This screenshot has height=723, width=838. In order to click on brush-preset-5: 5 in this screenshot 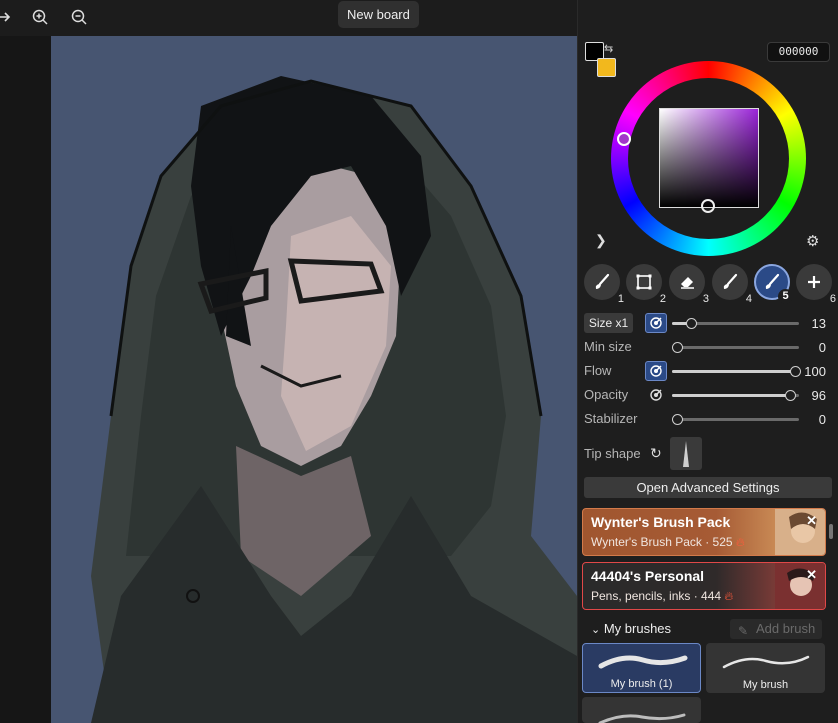, I will do `click(773, 284)`.